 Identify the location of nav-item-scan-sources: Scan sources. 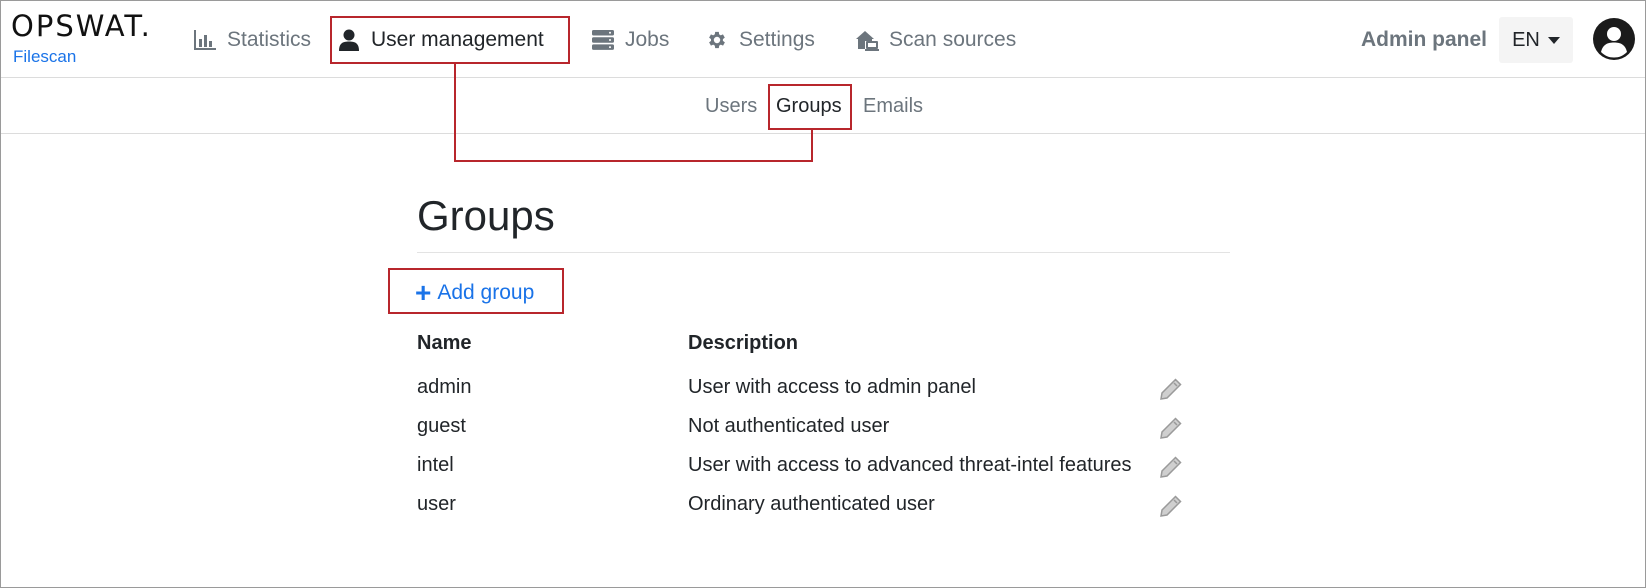
(935, 39).